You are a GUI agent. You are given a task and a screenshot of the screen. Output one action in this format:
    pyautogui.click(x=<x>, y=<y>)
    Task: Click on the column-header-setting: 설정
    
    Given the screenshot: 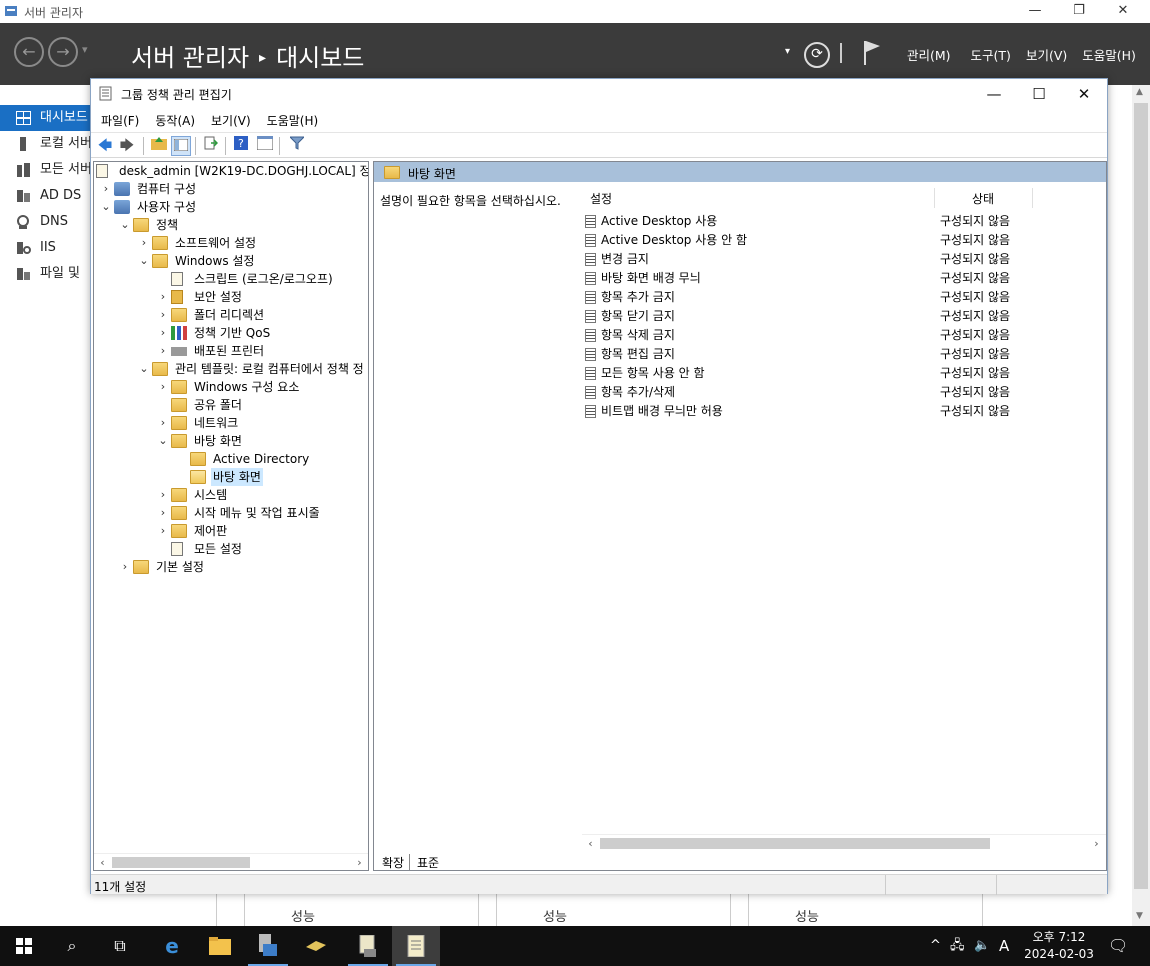 What is the action you would take?
    pyautogui.click(x=601, y=198)
    